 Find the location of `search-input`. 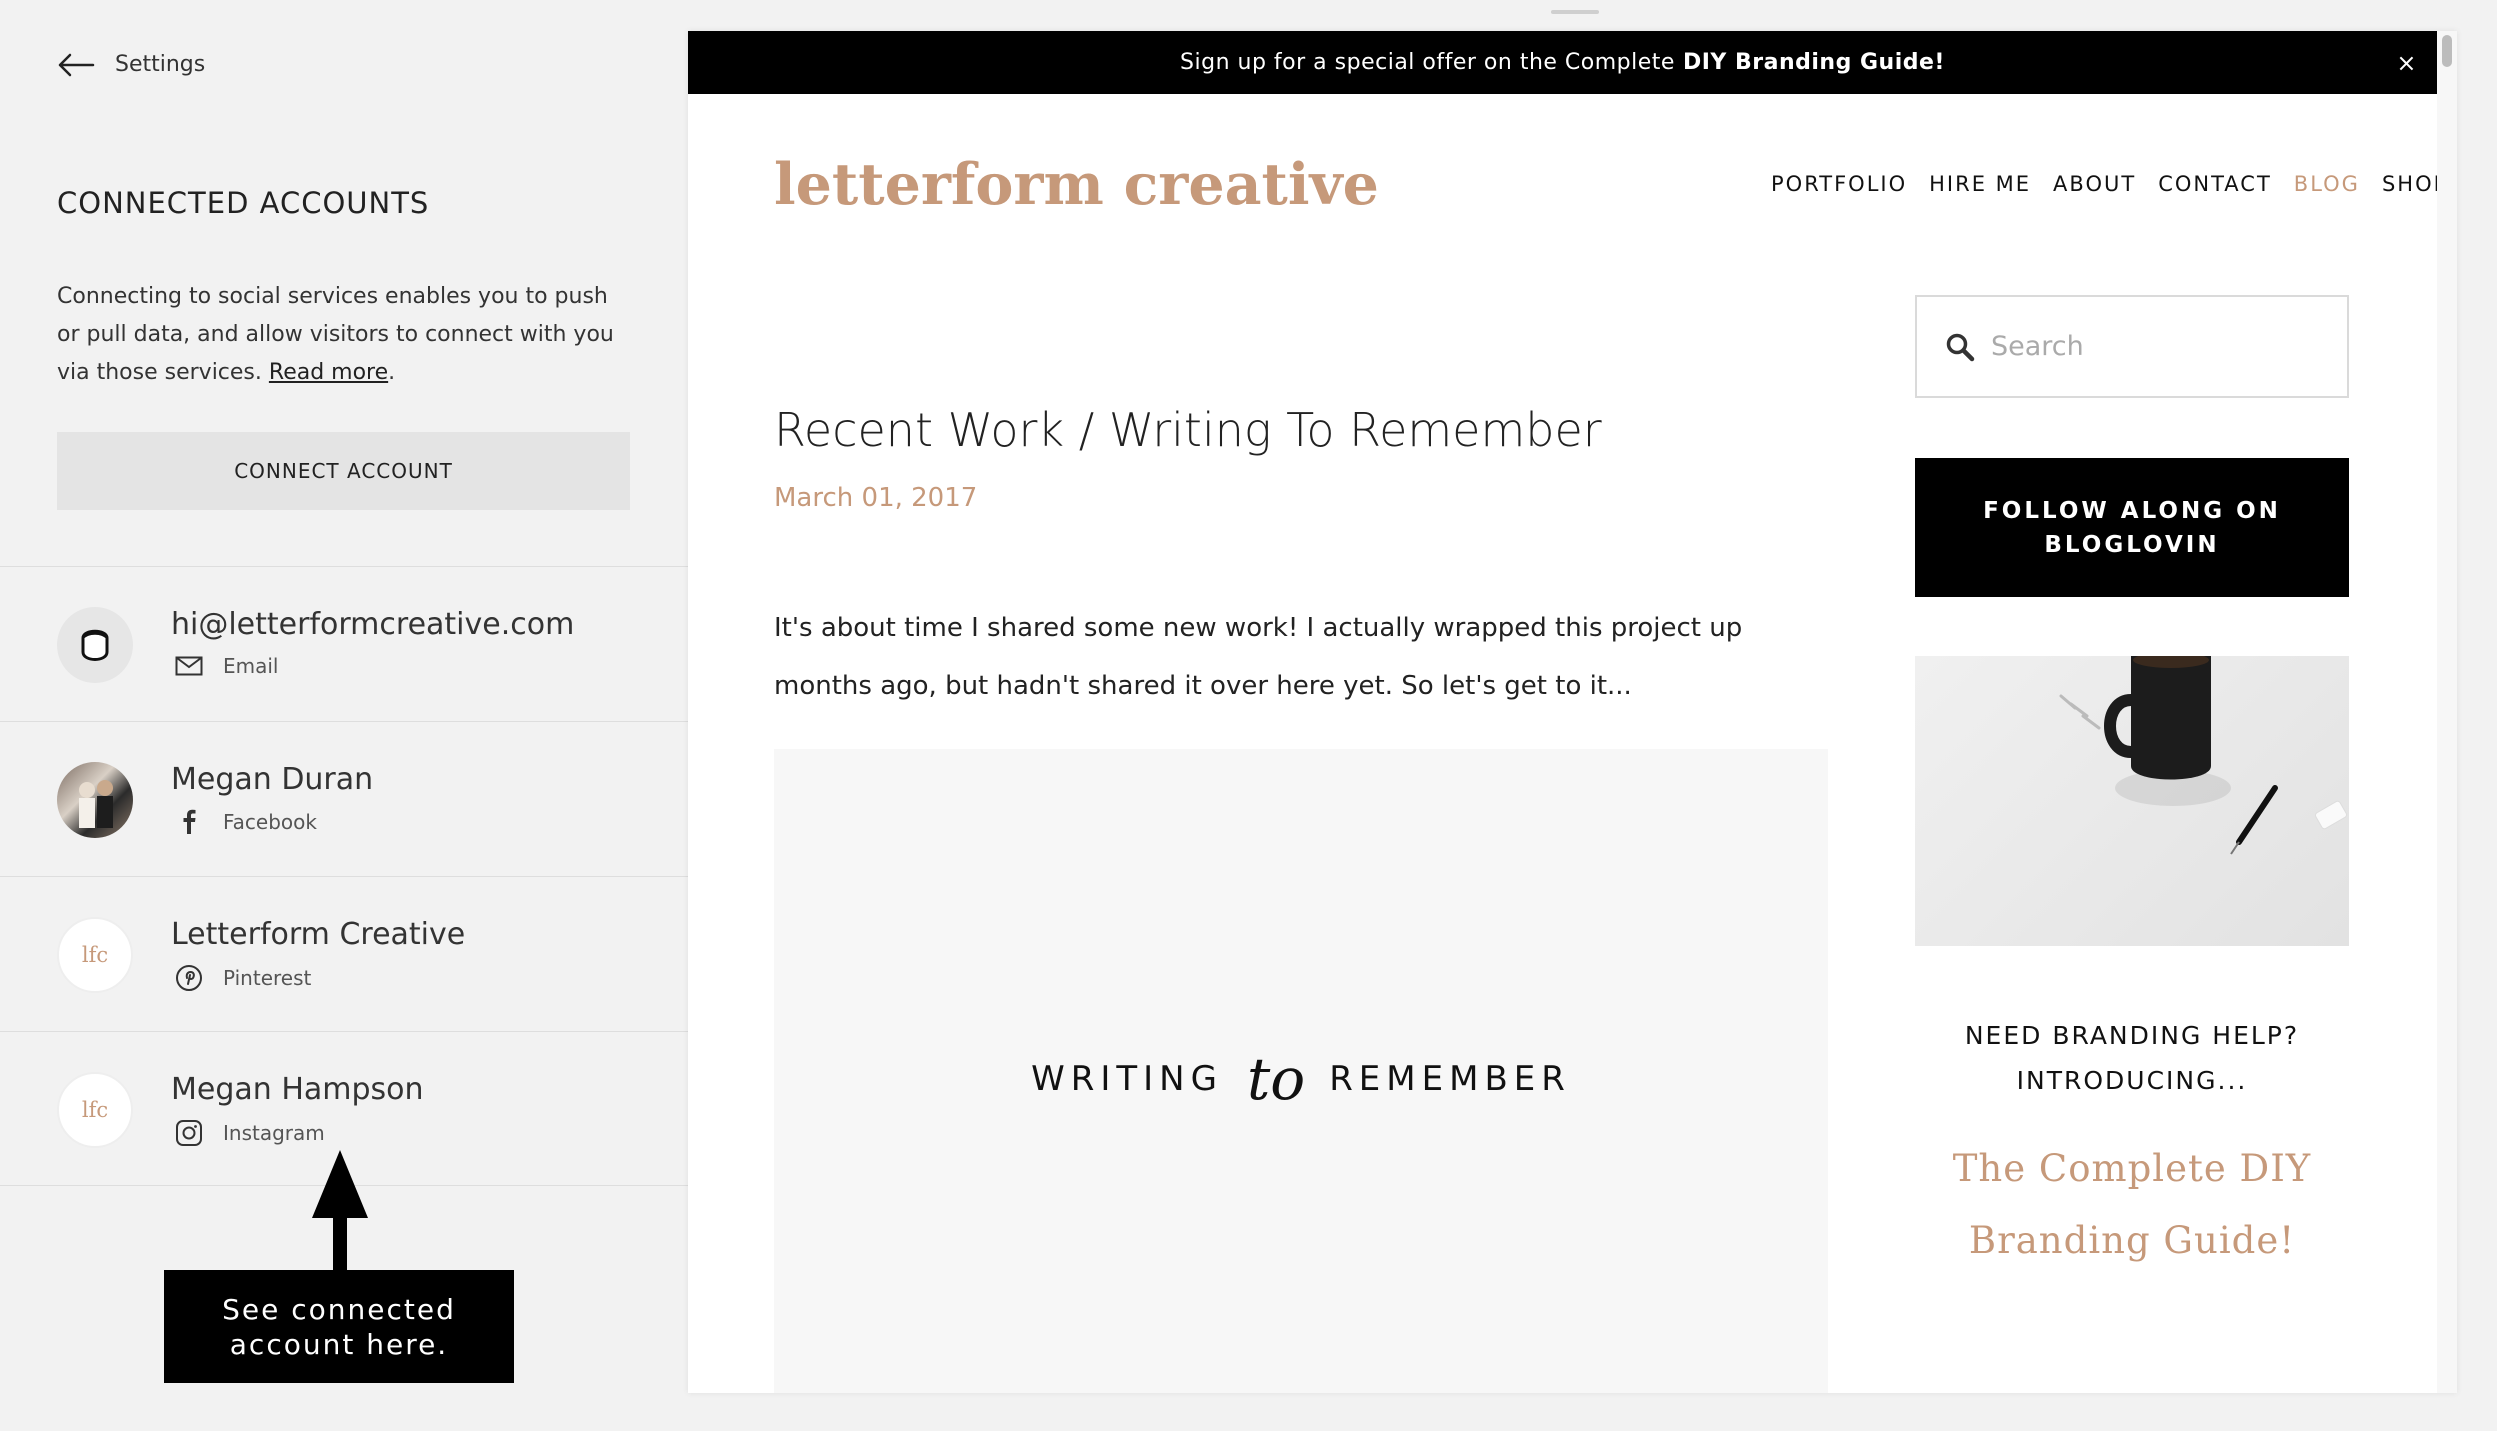

search-input is located at coordinates (2141, 346).